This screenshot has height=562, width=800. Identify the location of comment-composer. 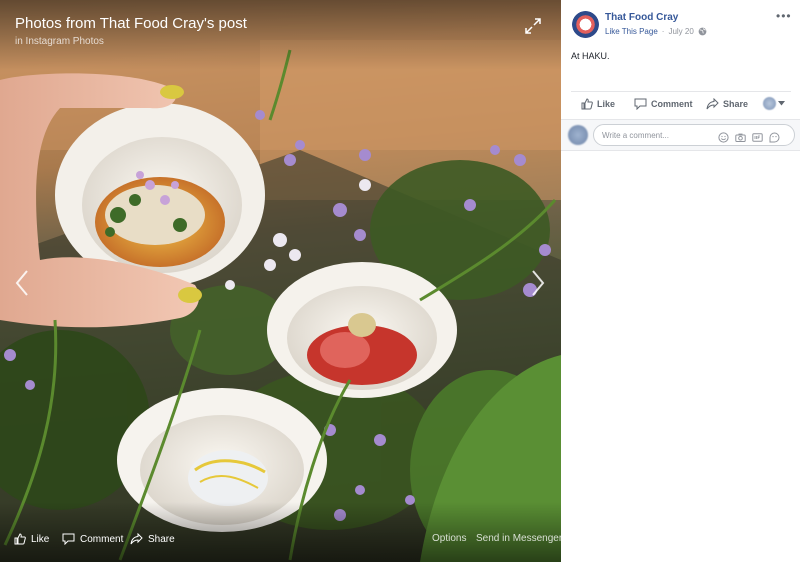
(680, 135).